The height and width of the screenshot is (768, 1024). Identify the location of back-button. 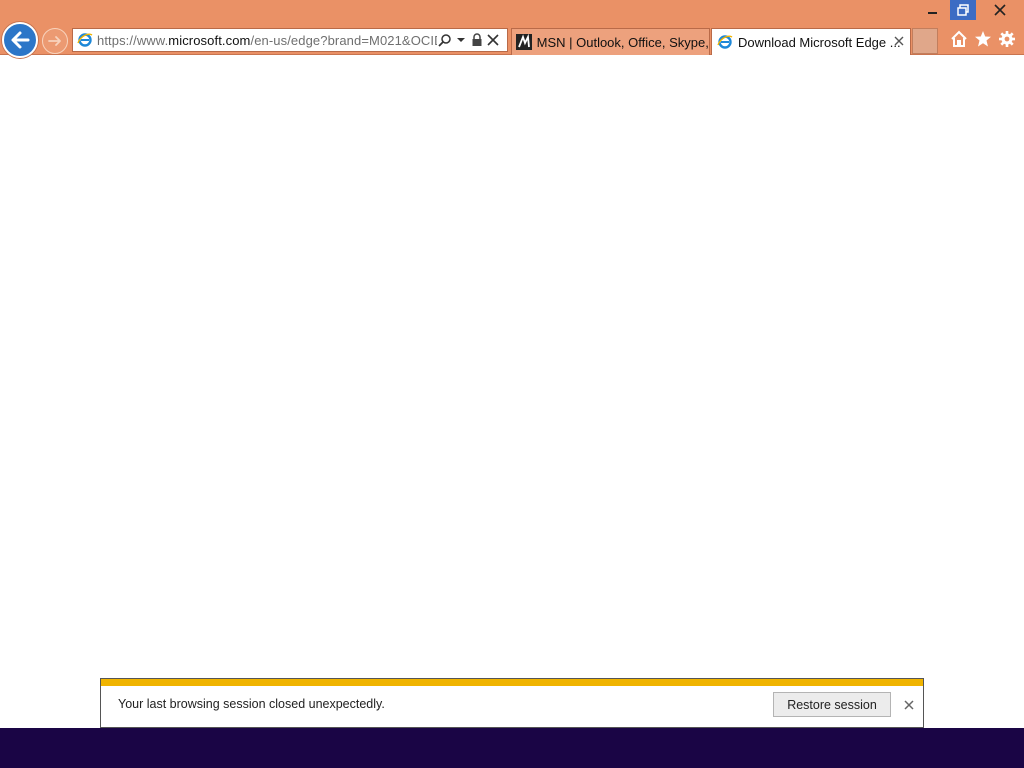
(20, 40).